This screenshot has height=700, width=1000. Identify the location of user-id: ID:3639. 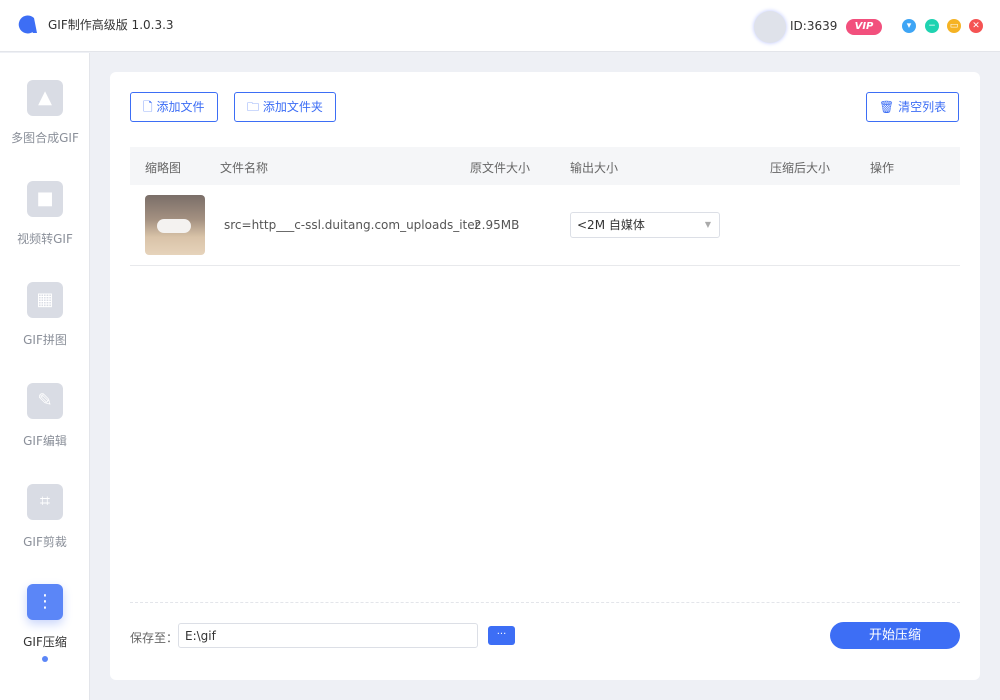
(814, 26).